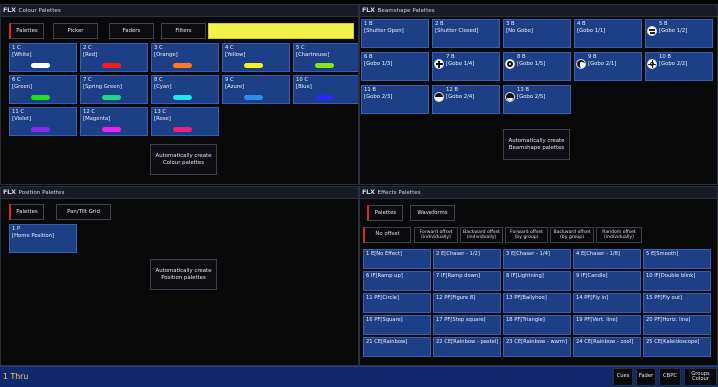 The height and width of the screenshot is (387, 718). Describe the element at coordinates (131, 31) in the screenshot. I see `tab-colour-faders: Faders` at that location.